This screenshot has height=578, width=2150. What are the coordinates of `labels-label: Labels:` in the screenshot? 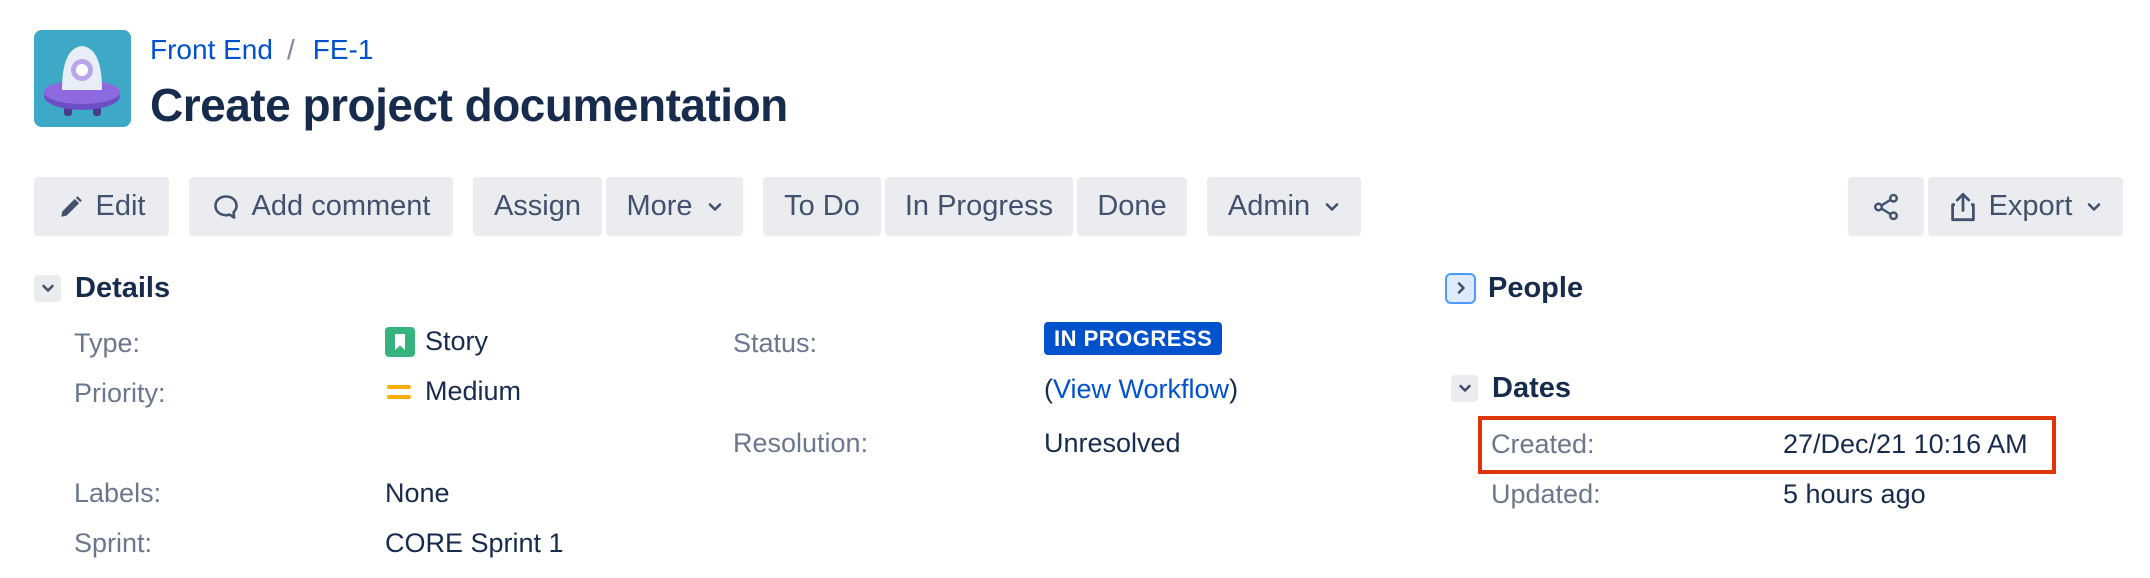 It's located at (118, 493).